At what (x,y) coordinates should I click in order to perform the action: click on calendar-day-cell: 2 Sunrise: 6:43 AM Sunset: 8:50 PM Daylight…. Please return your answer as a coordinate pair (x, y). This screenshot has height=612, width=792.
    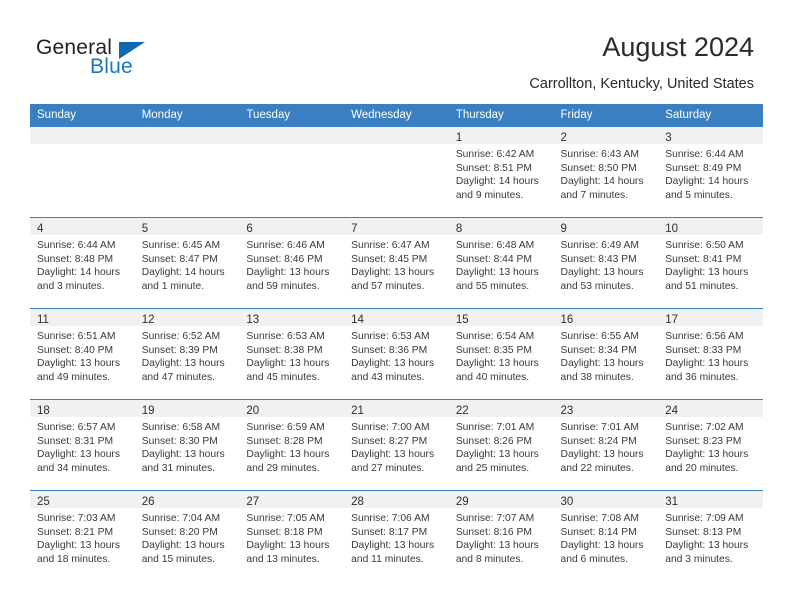
    Looking at the image, I should click on (606, 172).